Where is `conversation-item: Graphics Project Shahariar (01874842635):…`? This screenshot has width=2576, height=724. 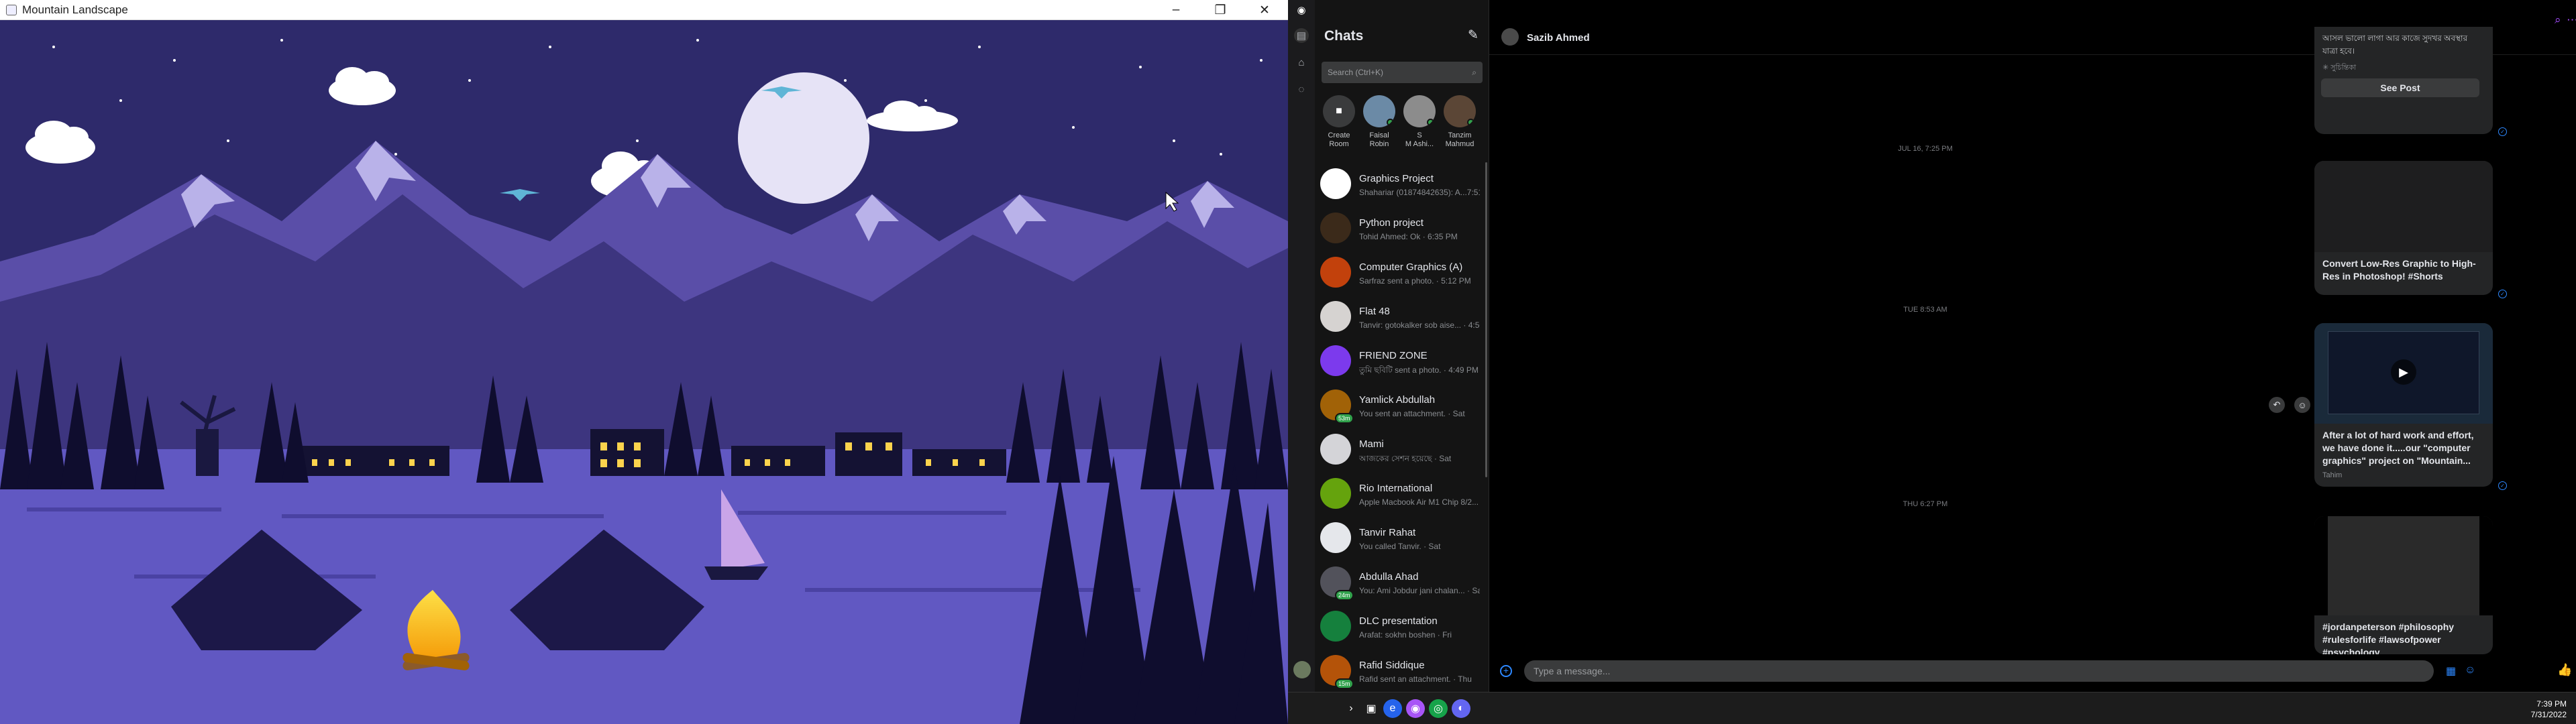 conversation-item: Graphics Project Shahariar (01874842635):… is located at coordinates (1401, 183).